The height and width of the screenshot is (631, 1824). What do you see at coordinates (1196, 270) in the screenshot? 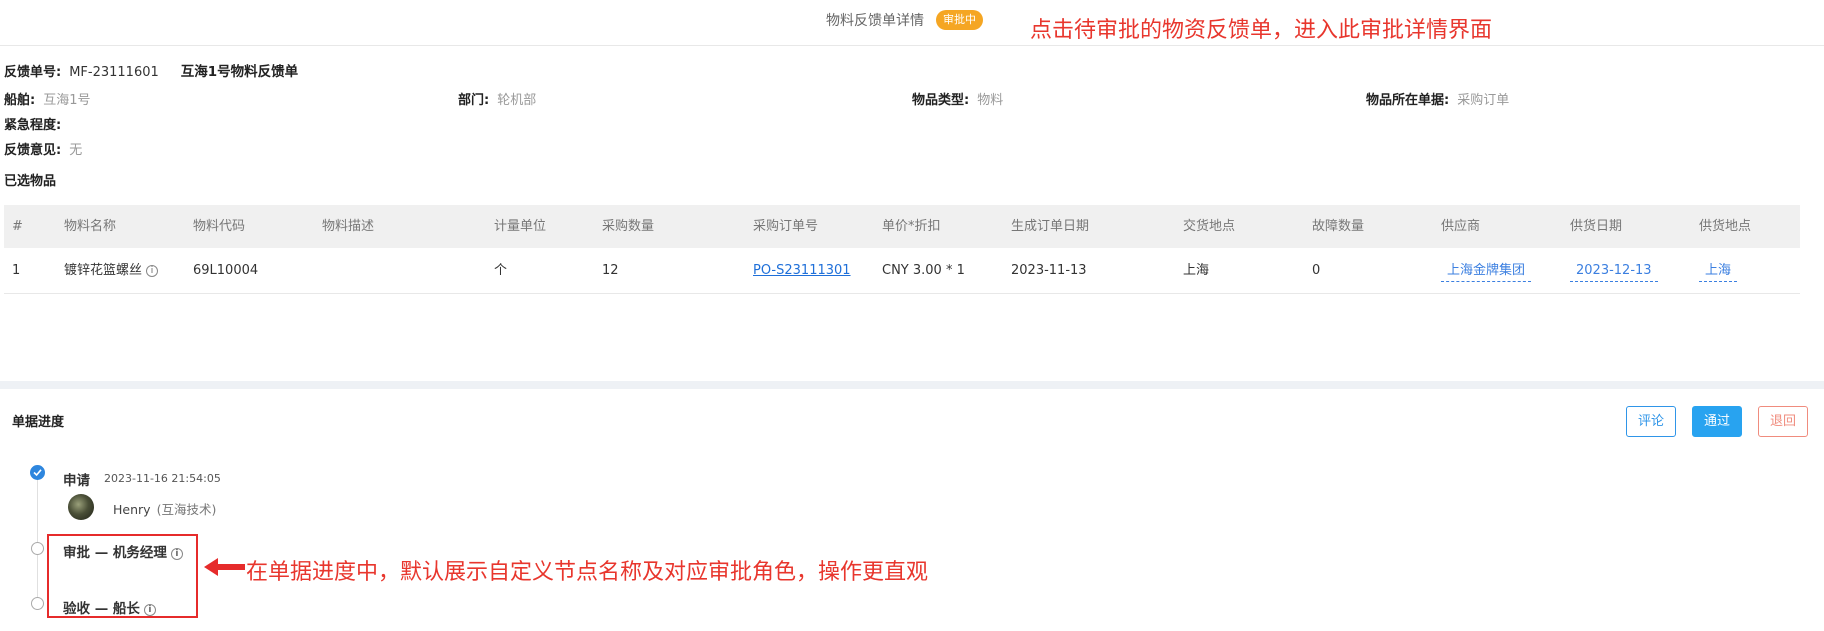
I see `delivery-place: 上海` at bounding box center [1196, 270].